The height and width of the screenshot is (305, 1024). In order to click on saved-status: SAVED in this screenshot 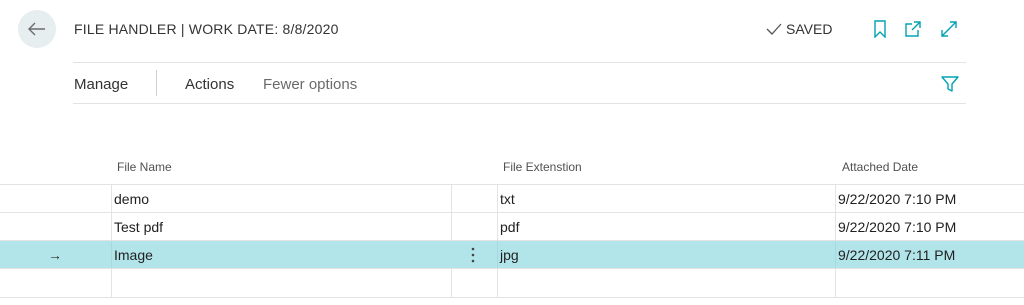, I will do `click(799, 29)`.